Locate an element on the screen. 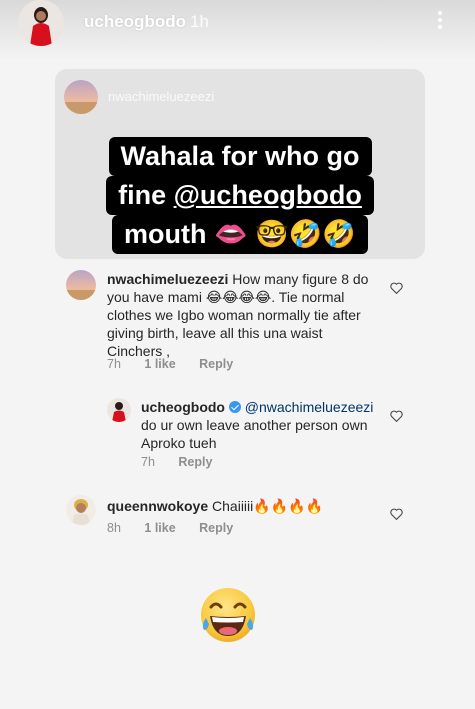 Image resolution: width=475 pixels, height=709 pixels. caption-line-2-text: fine is located at coordinates (146, 195).